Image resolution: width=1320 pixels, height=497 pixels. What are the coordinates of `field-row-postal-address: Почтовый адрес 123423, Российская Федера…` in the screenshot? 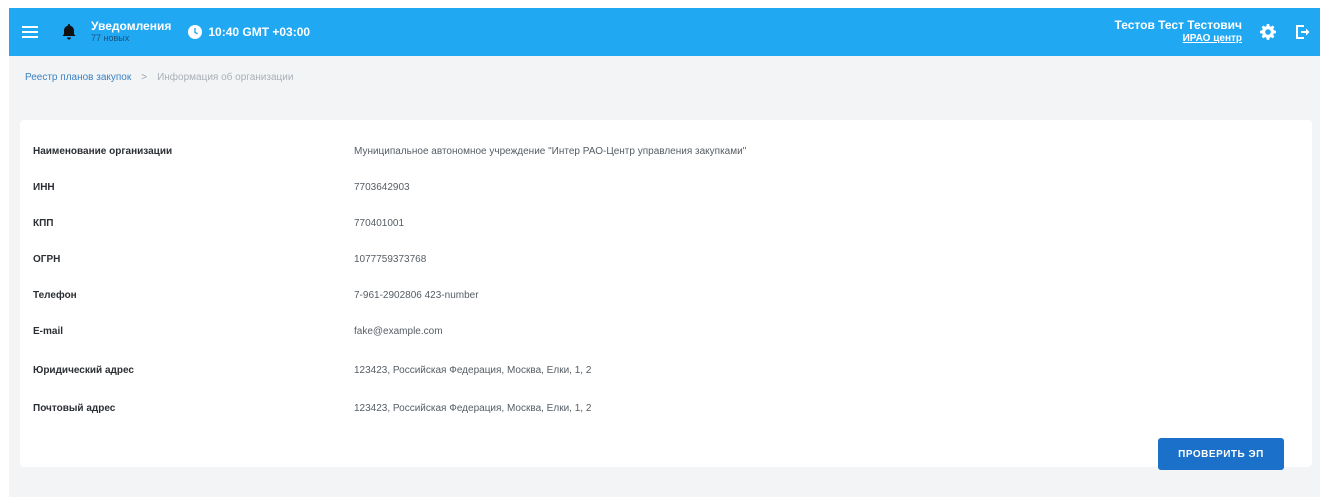 It's located at (312, 408).